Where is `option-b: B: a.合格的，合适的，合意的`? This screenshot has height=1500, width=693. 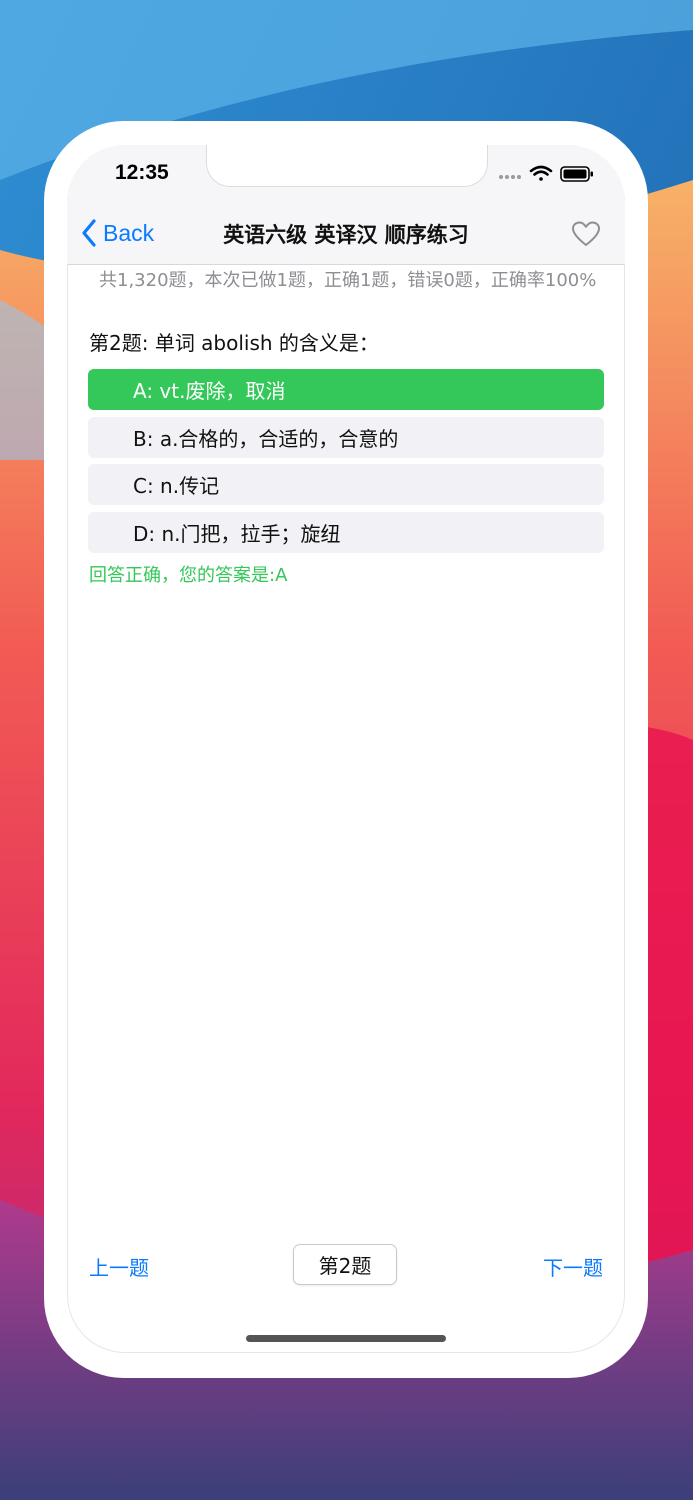 option-b: B: a.合格的，合适的，合意的 is located at coordinates (346, 437).